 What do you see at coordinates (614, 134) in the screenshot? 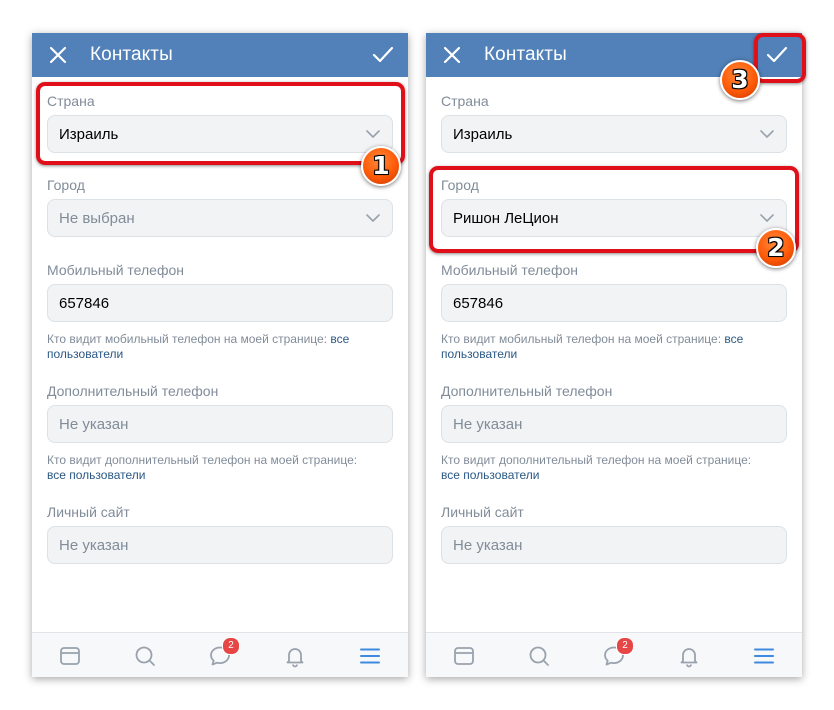
I see `country-select: Израиль` at bounding box center [614, 134].